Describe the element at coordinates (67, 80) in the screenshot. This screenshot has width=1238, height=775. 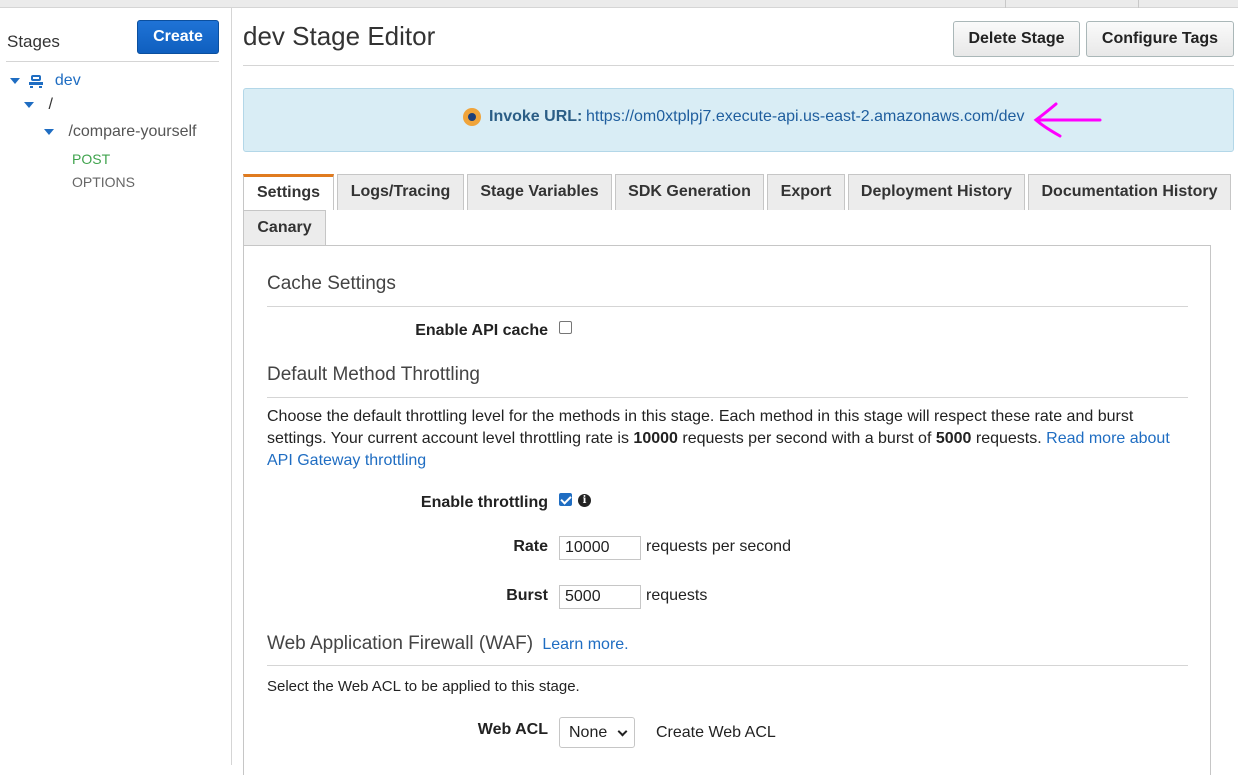
I see `tree-item-dev-label: dev` at that location.